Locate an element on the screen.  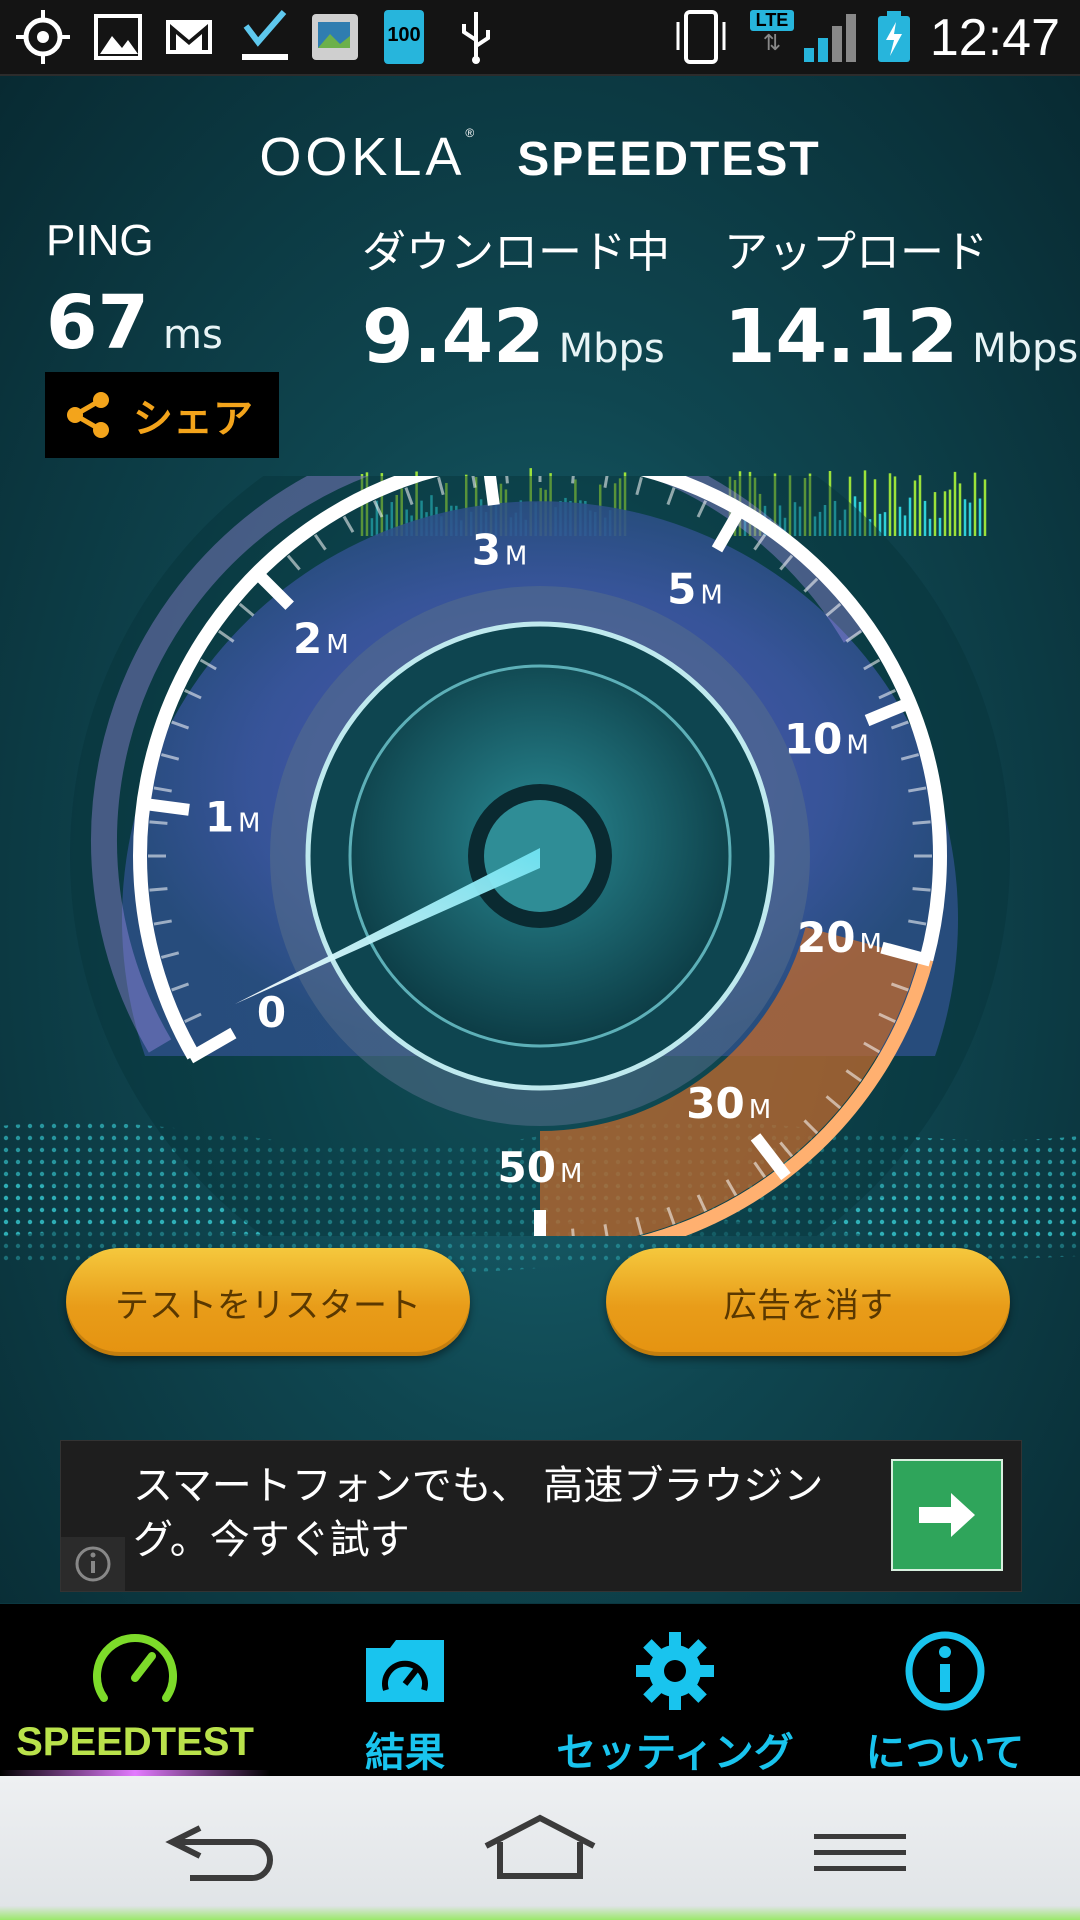
logo-product: SPEEDTEST is located at coordinates (669, 159).